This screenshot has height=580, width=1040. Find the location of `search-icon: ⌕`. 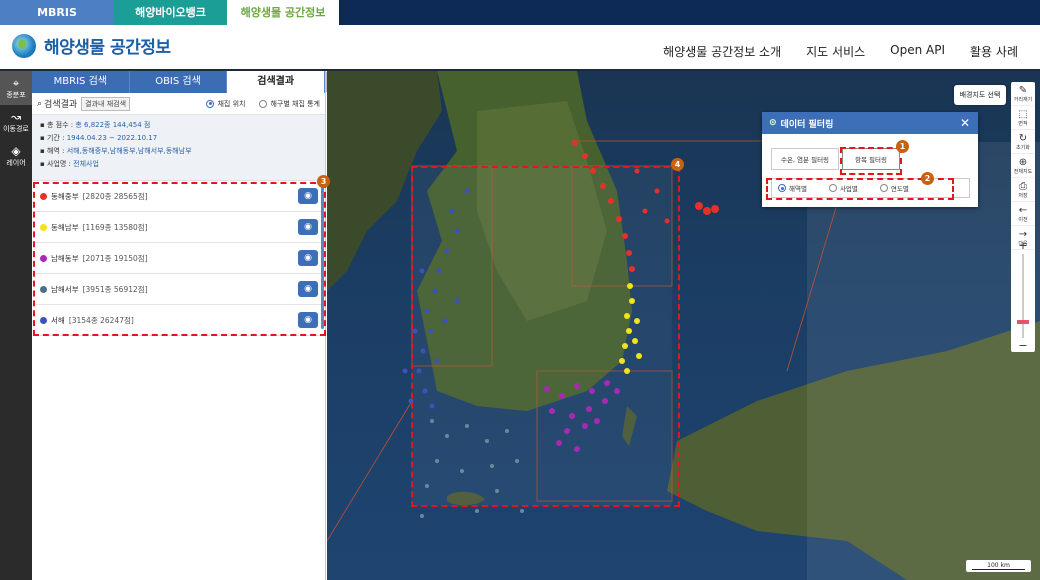

search-icon: ⌕ is located at coordinates (40, 103).